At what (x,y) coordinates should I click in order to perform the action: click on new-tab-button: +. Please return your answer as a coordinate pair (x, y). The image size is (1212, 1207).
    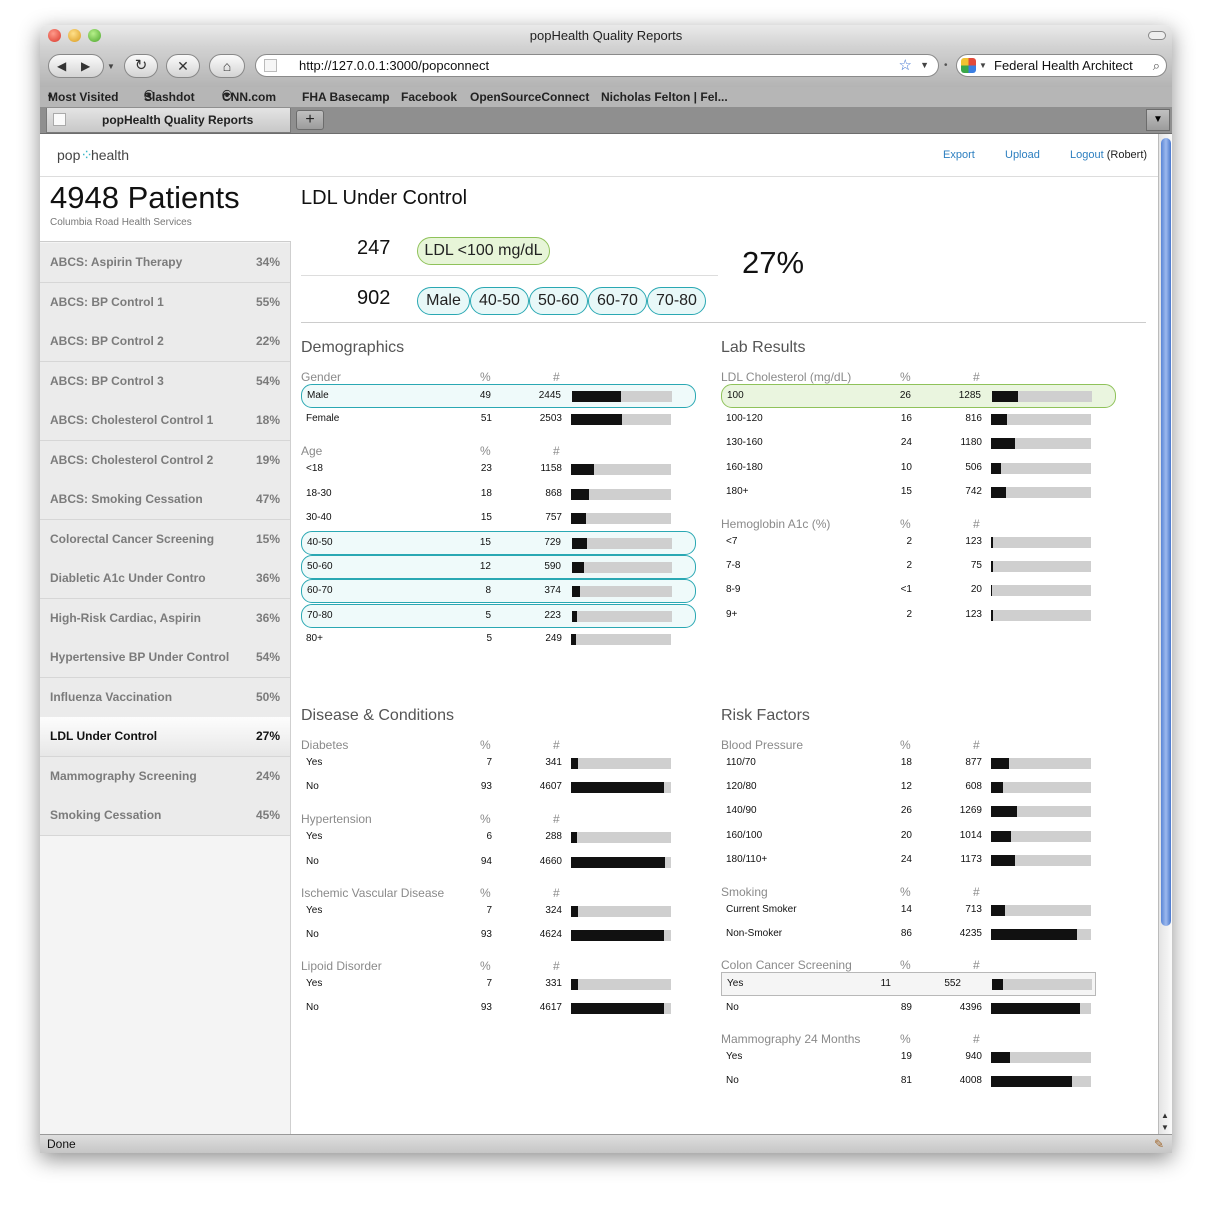
    Looking at the image, I should click on (310, 120).